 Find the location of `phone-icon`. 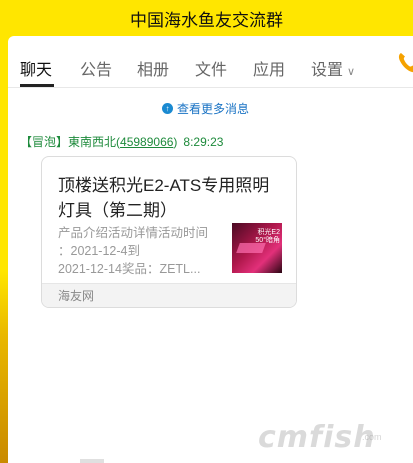

phone-icon is located at coordinates (405, 62).